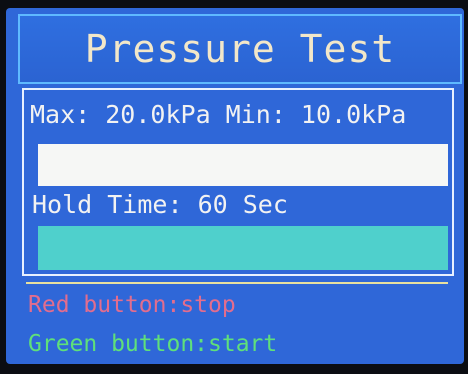 This screenshot has width=468, height=374. I want to click on pressure-bar, so click(243, 165).